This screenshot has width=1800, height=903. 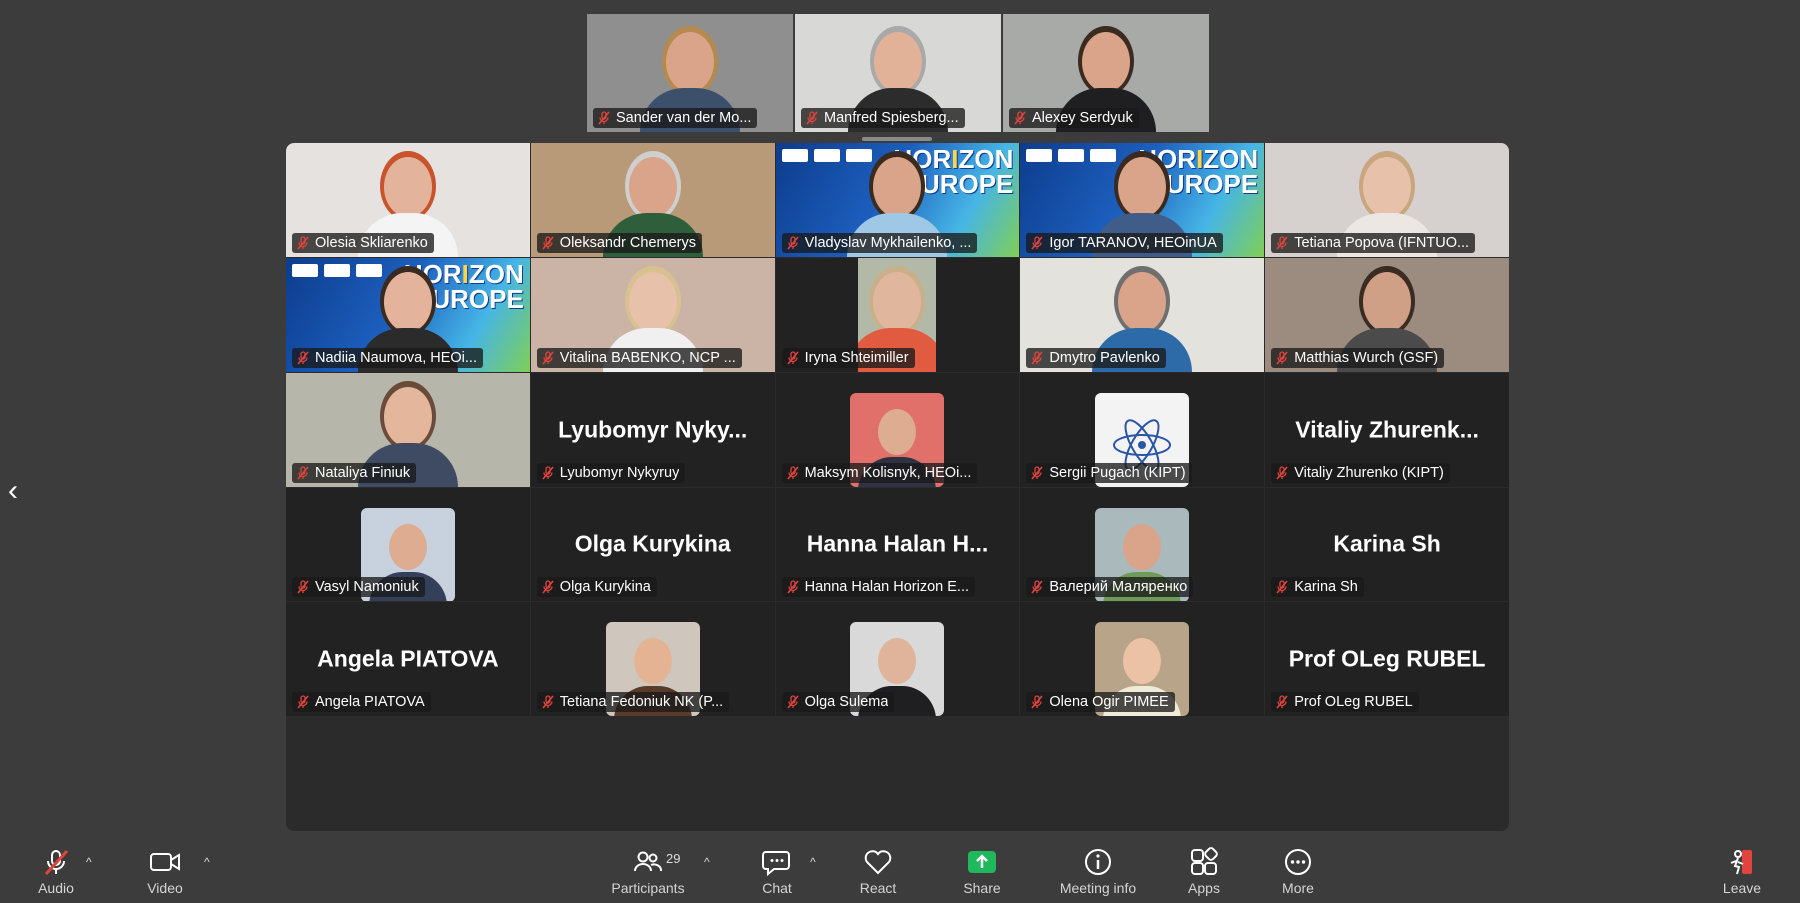 I want to click on more-button: More, so click(x=1298, y=870).